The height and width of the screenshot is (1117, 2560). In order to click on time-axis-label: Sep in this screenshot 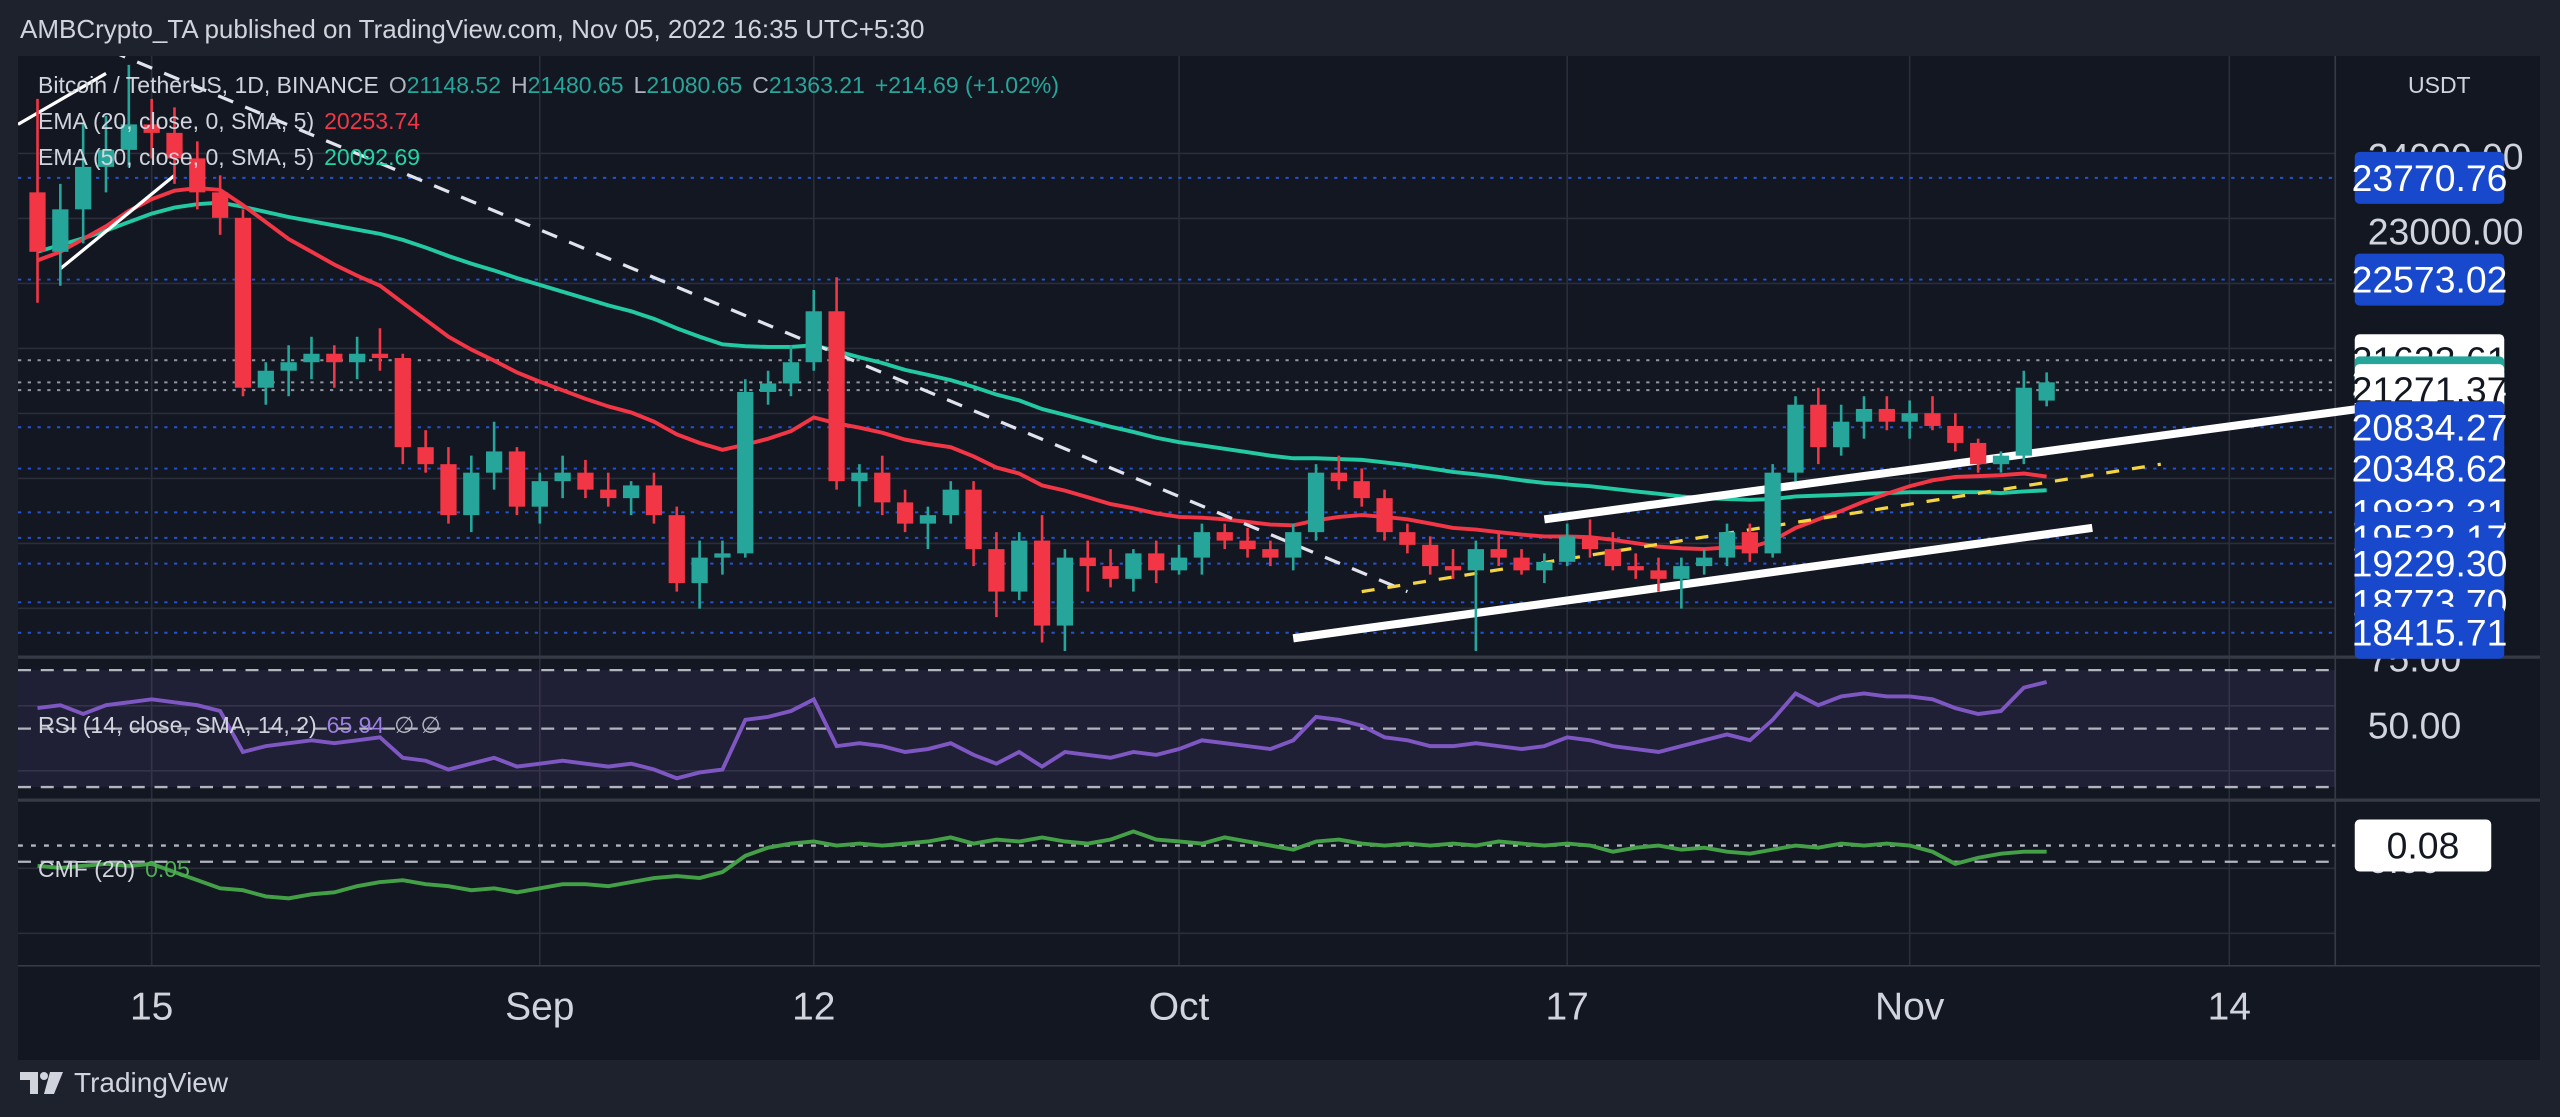, I will do `click(539, 1006)`.